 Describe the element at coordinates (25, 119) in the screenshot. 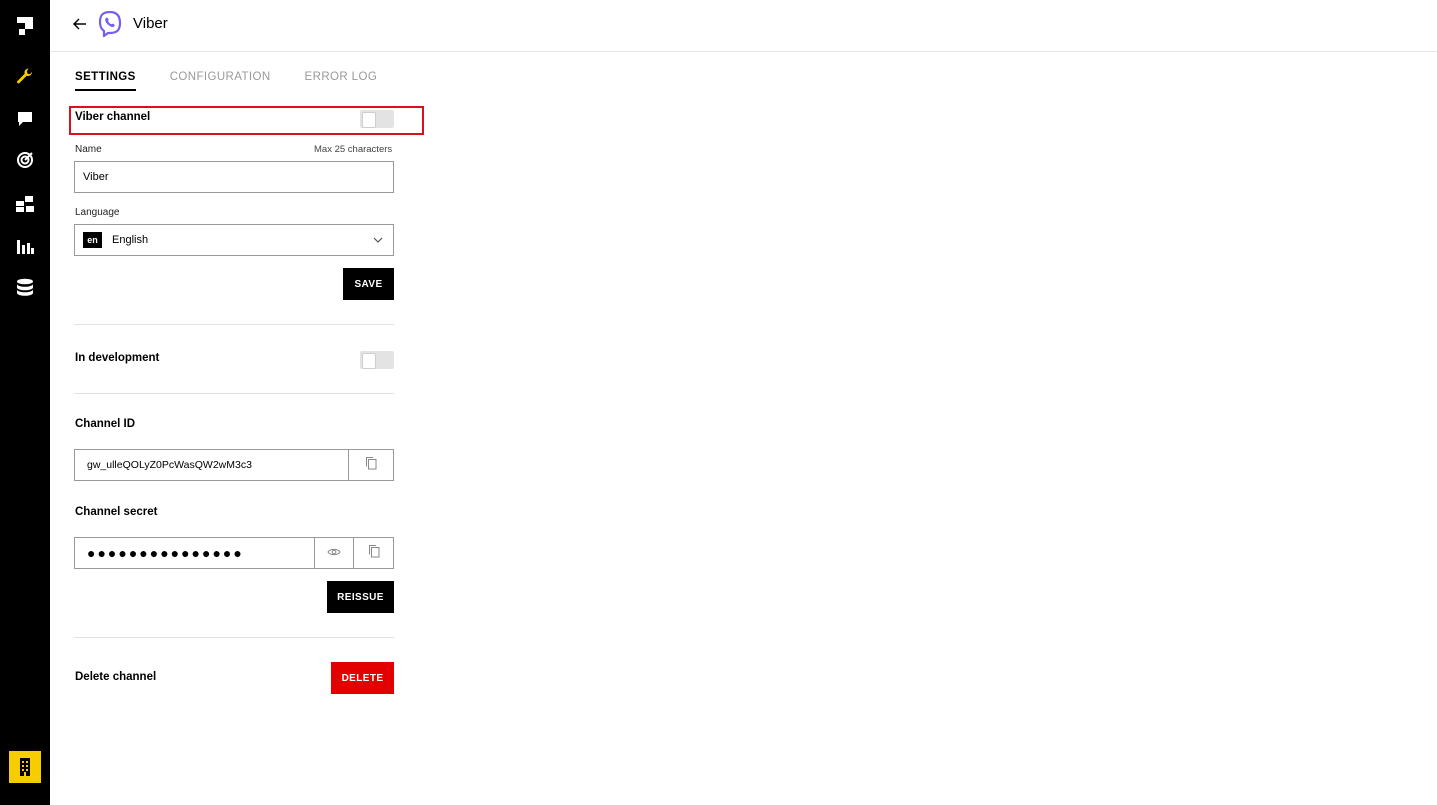

I see `chat-icon` at that location.